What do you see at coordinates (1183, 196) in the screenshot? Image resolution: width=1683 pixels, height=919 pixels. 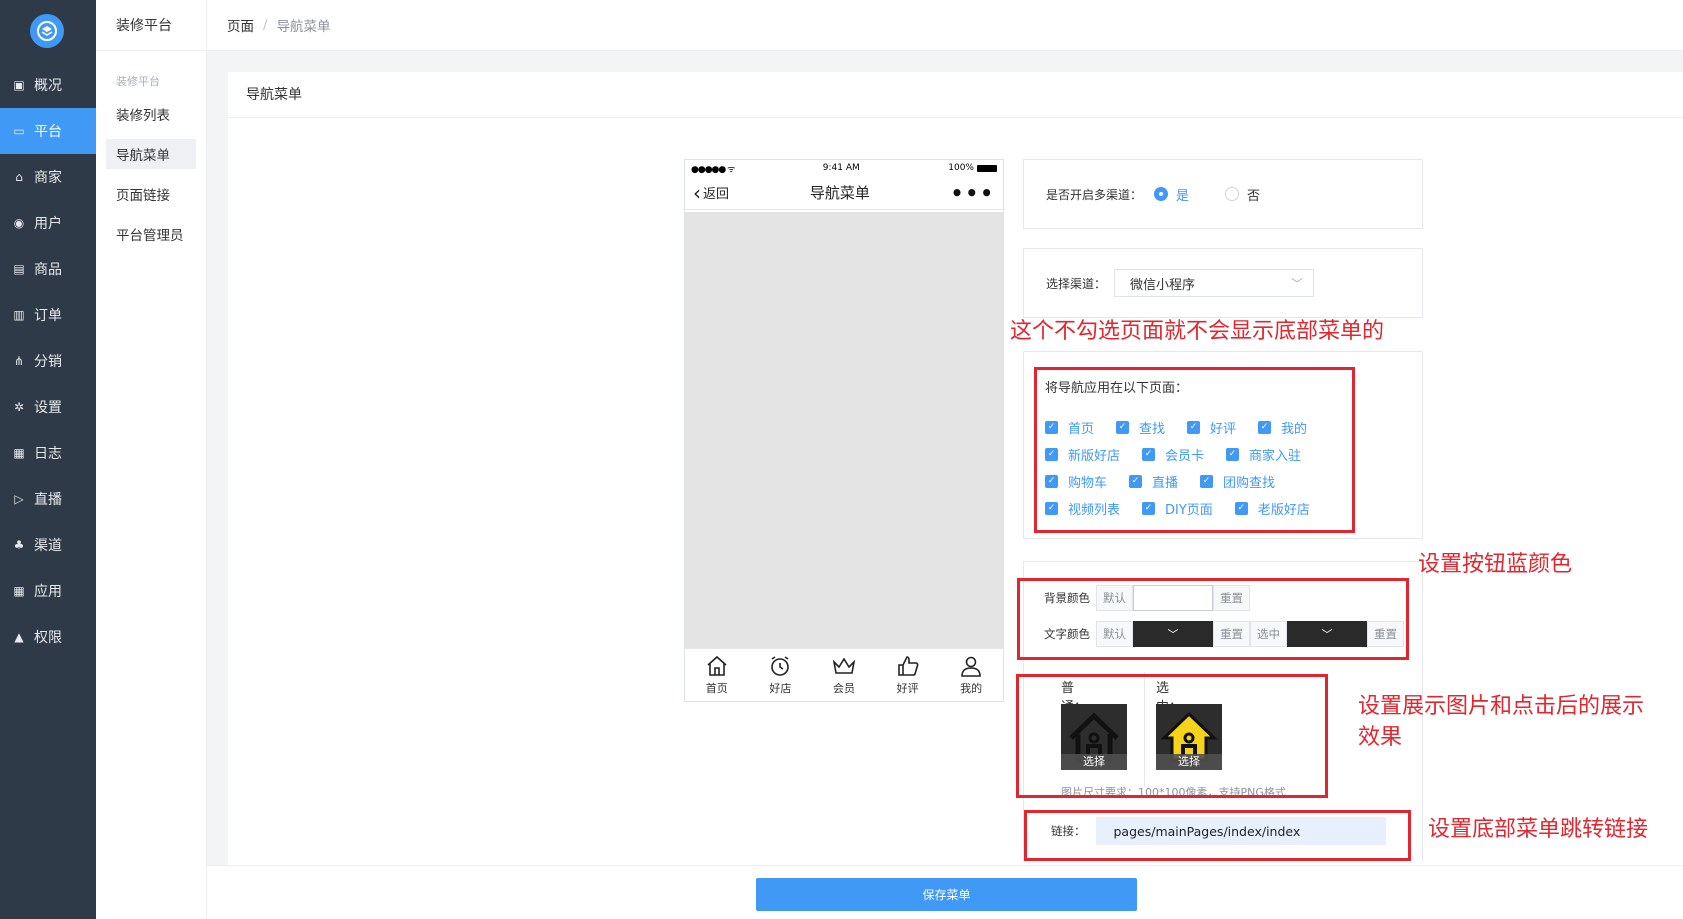 I see `radio-yes-label: 是` at bounding box center [1183, 196].